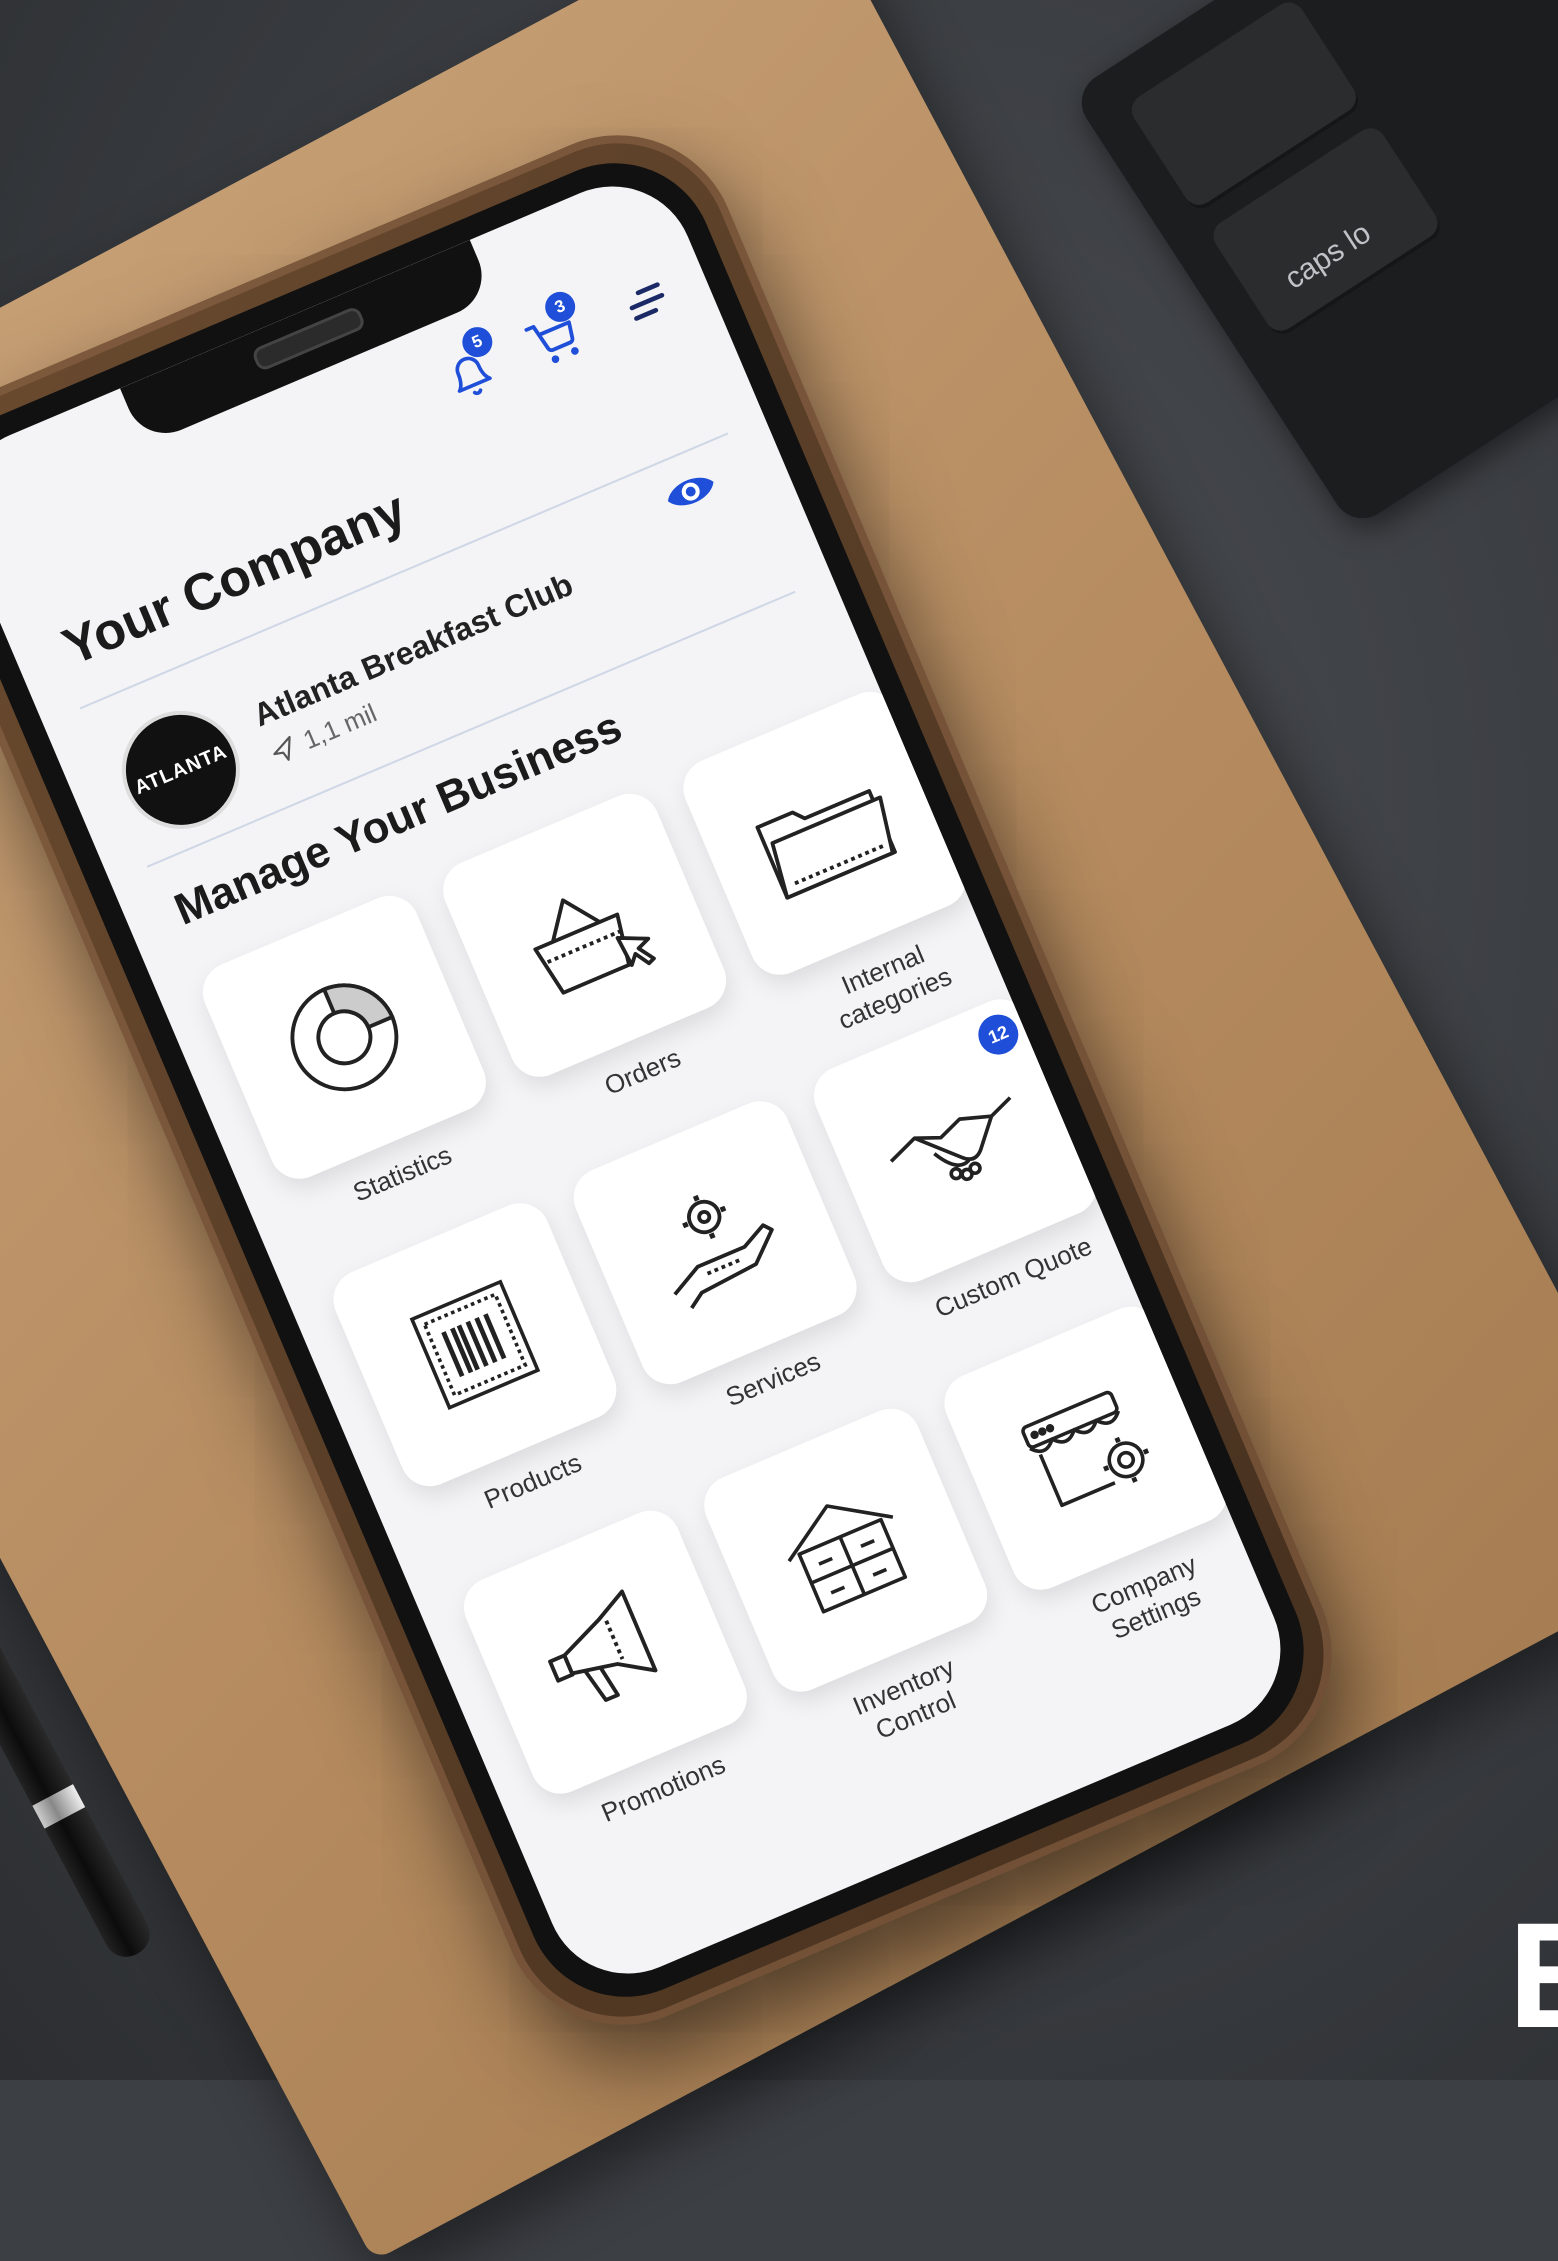 Image resolution: width=1558 pixels, height=2261 pixels. Describe the element at coordinates (181, 770) in the screenshot. I see `company-logo: ATLANTA` at that location.